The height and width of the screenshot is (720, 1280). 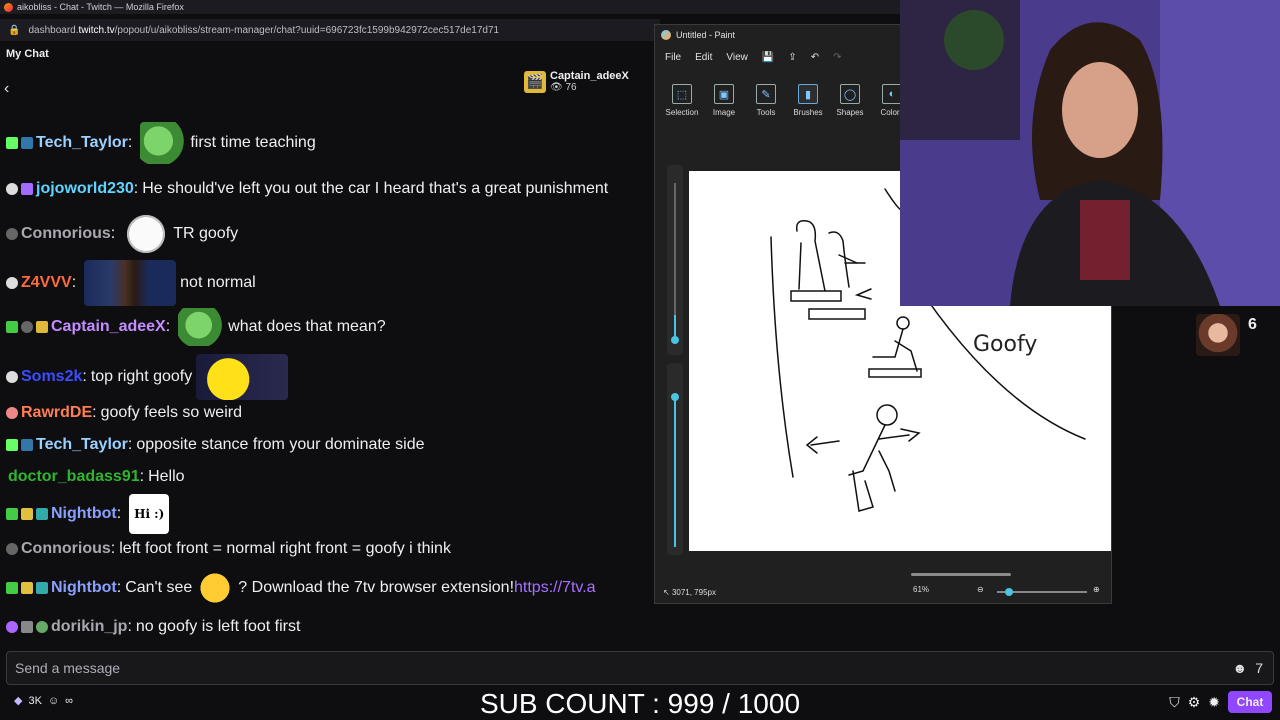 What do you see at coordinates (815, 57) in the screenshot?
I see `undo-icon: ↶` at bounding box center [815, 57].